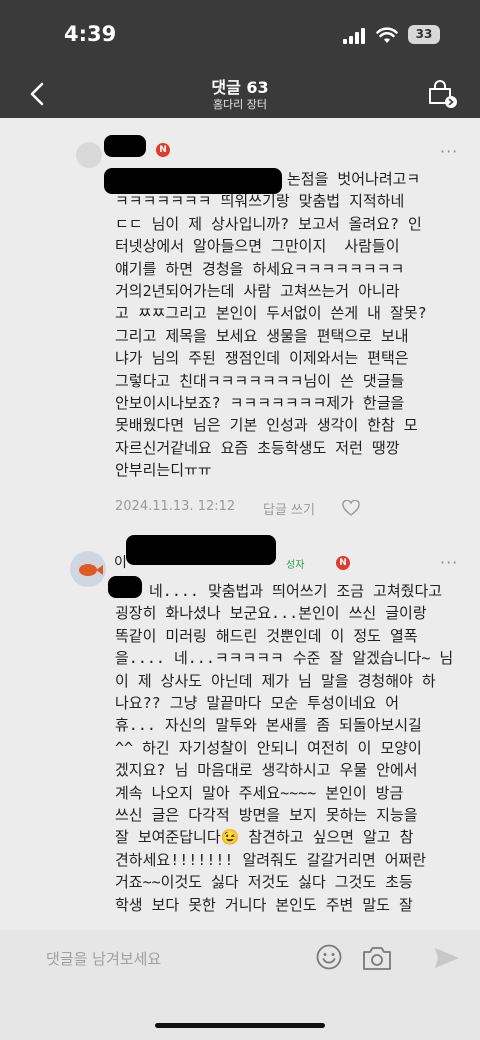  Describe the element at coordinates (329, 957) in the screenshot. I see `emoji-icon` at that location.